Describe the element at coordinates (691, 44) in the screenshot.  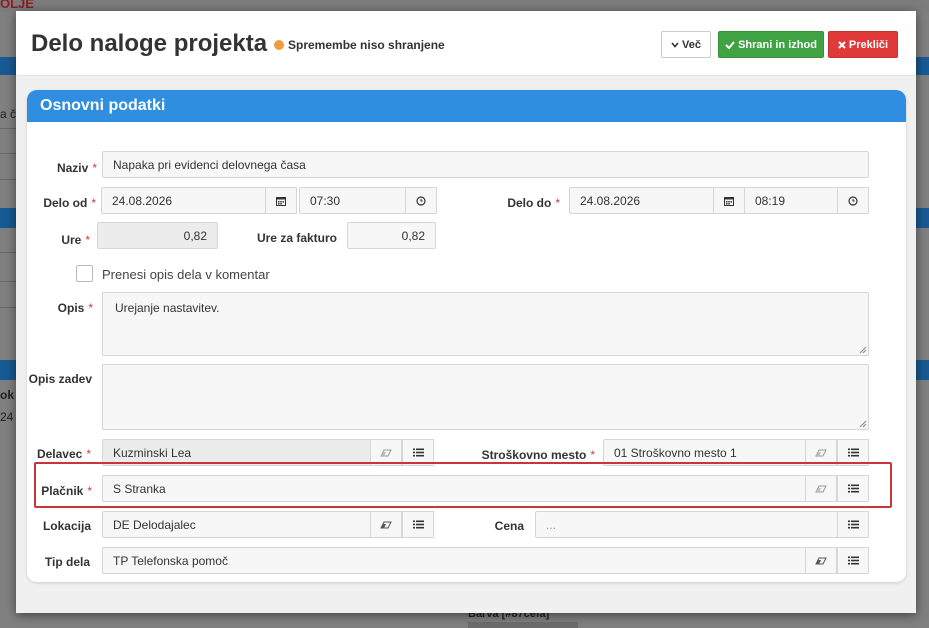
I see `more-button-label: Več` at that location.